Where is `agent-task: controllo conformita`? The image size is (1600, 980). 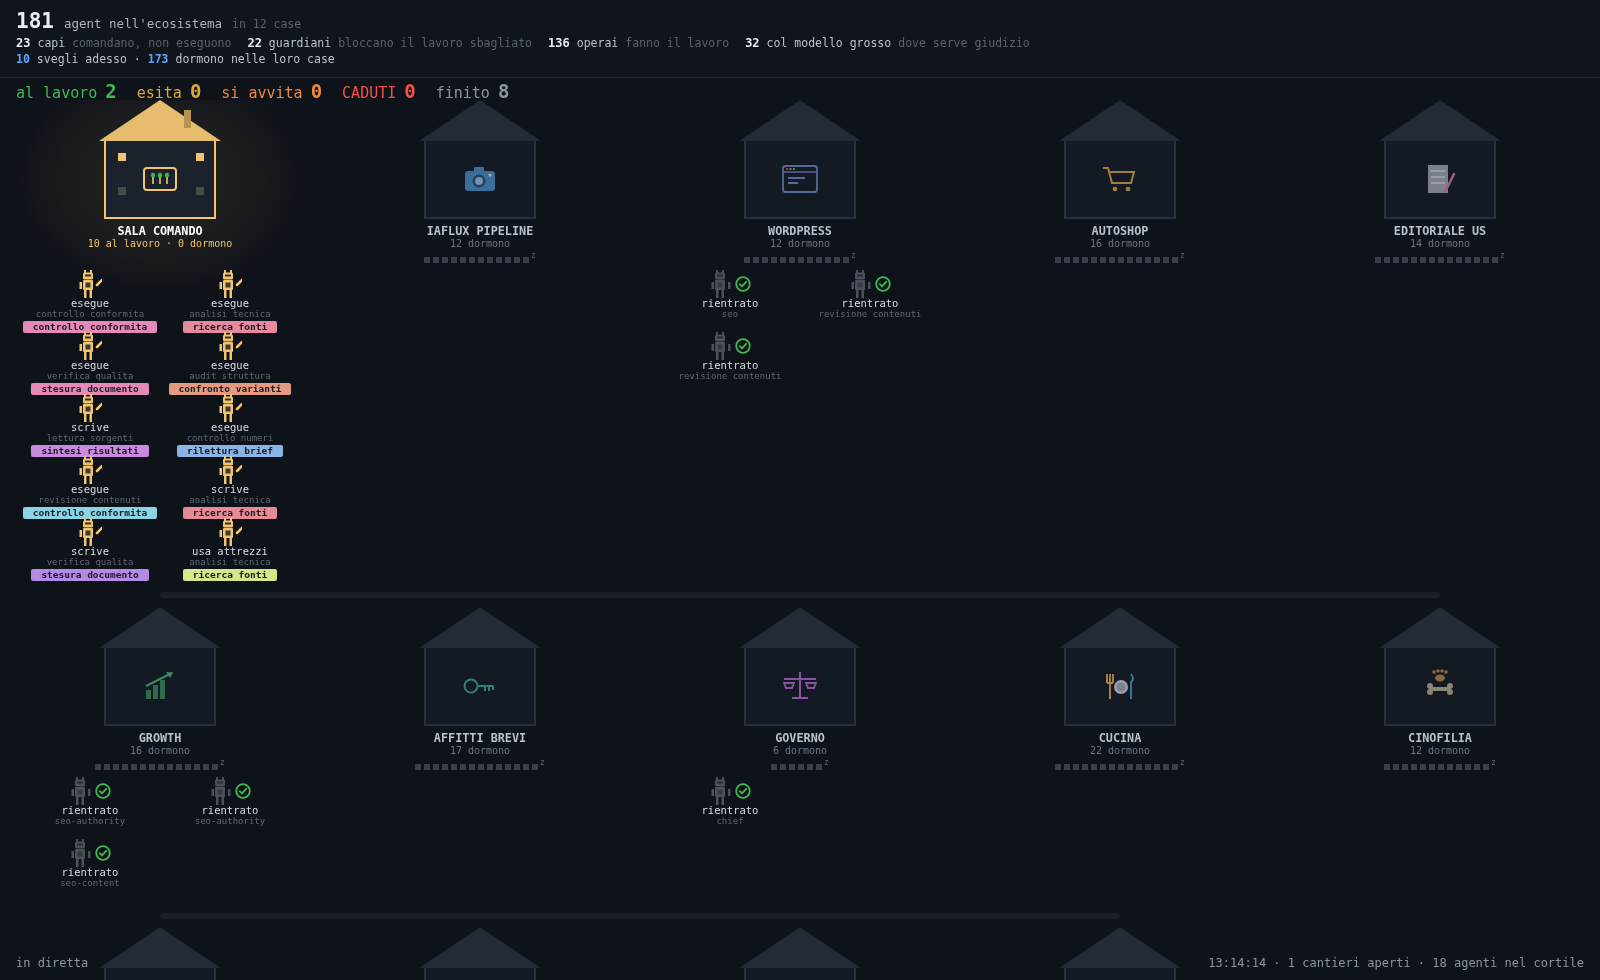
agent-task: controllo conformita is located at coordinates (90, 314).